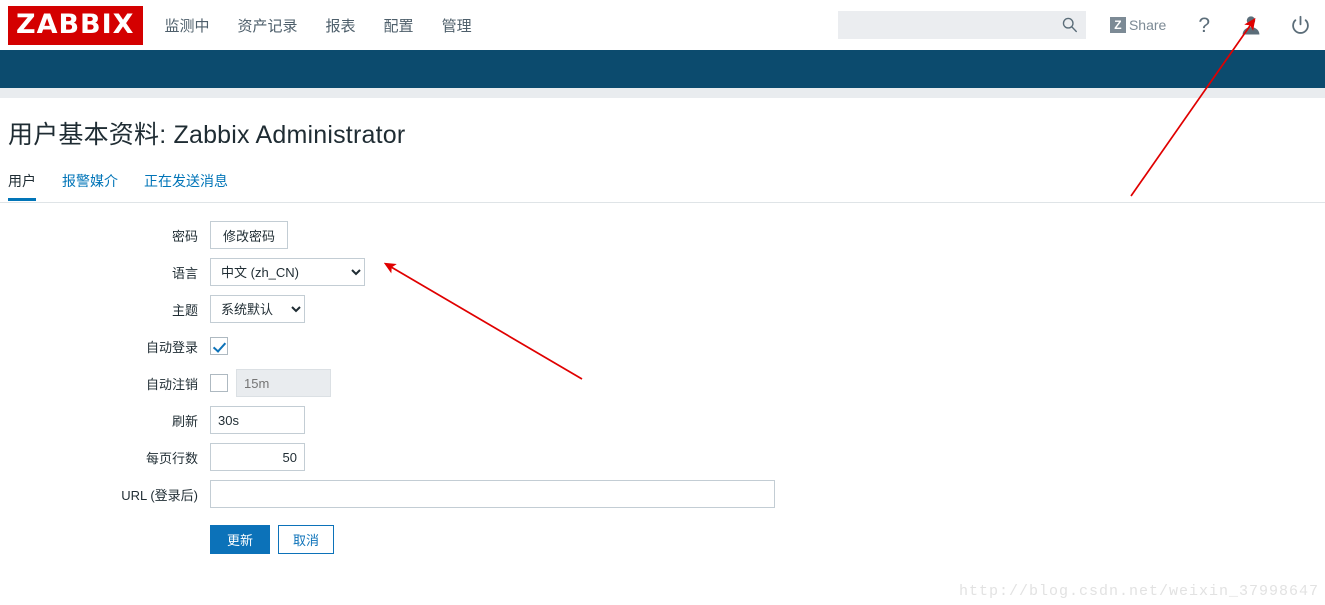  What do you see at coordinates (184, 236) in the screenshot?
I see `password-label: 密码` at bounding box center [184, 236].